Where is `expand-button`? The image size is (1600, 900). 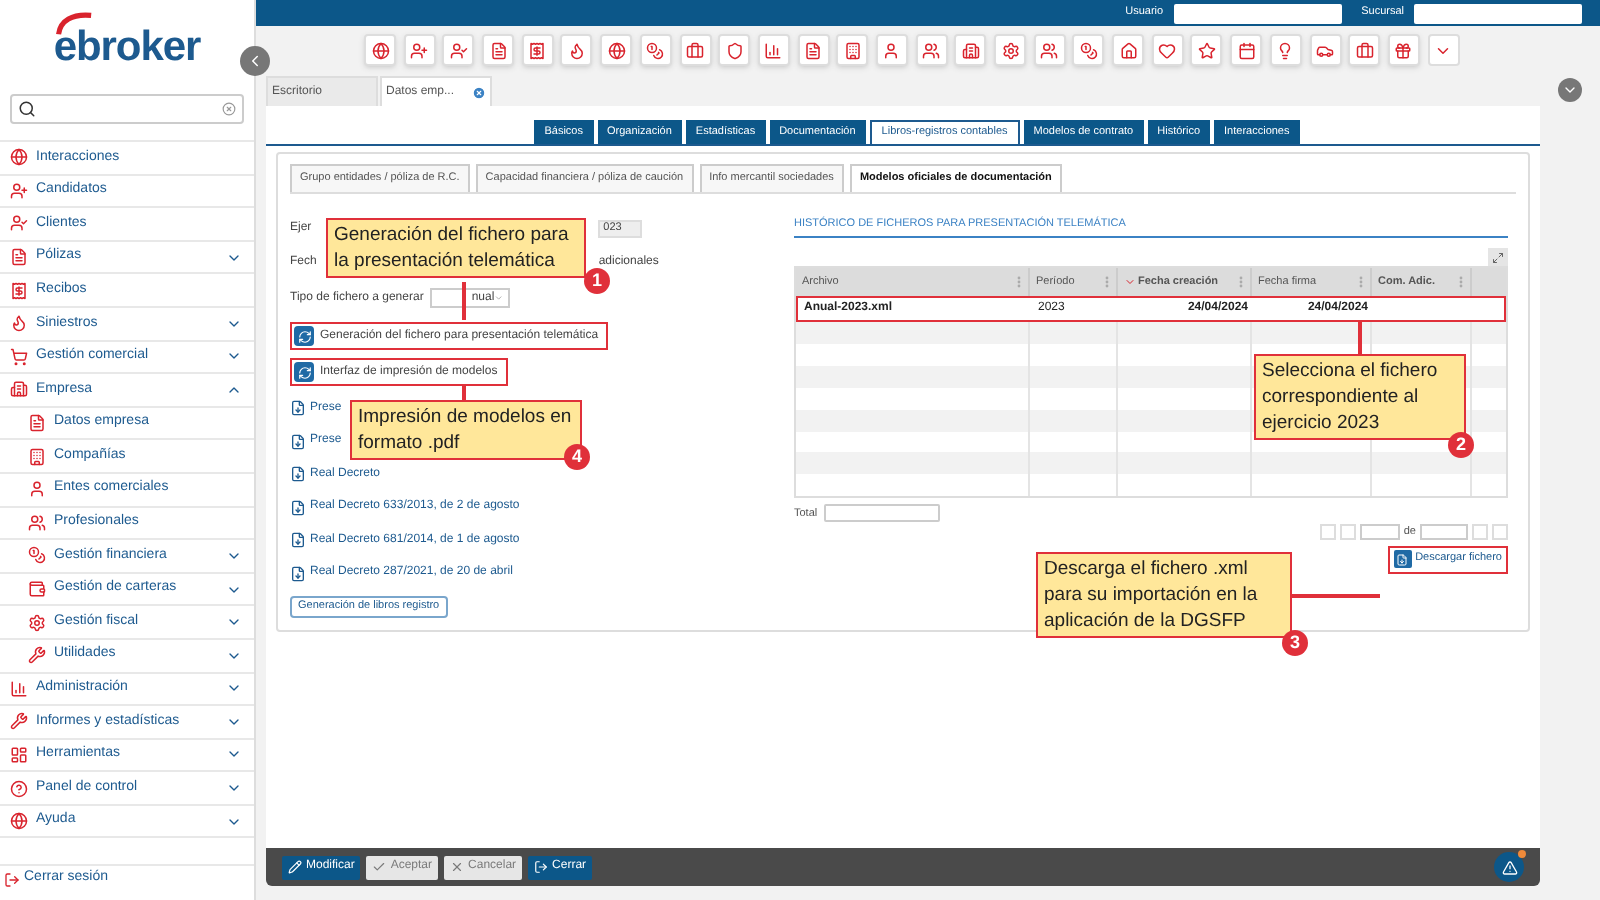
expand-button is located at coordinates (1498, 257).